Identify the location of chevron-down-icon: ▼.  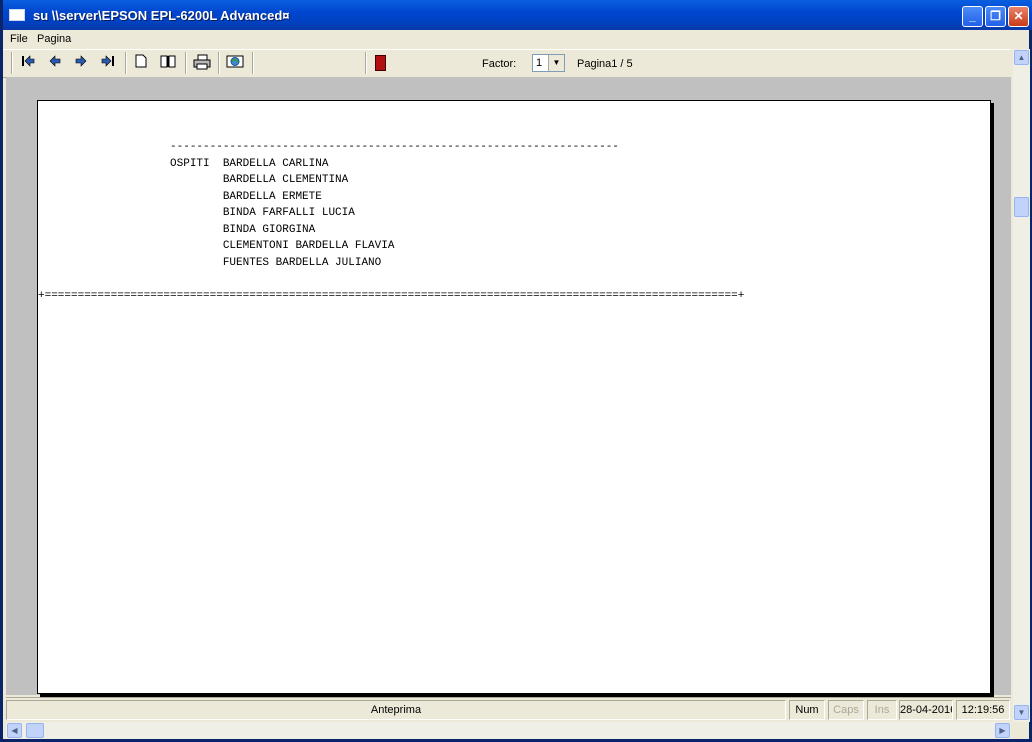
(556, 63).